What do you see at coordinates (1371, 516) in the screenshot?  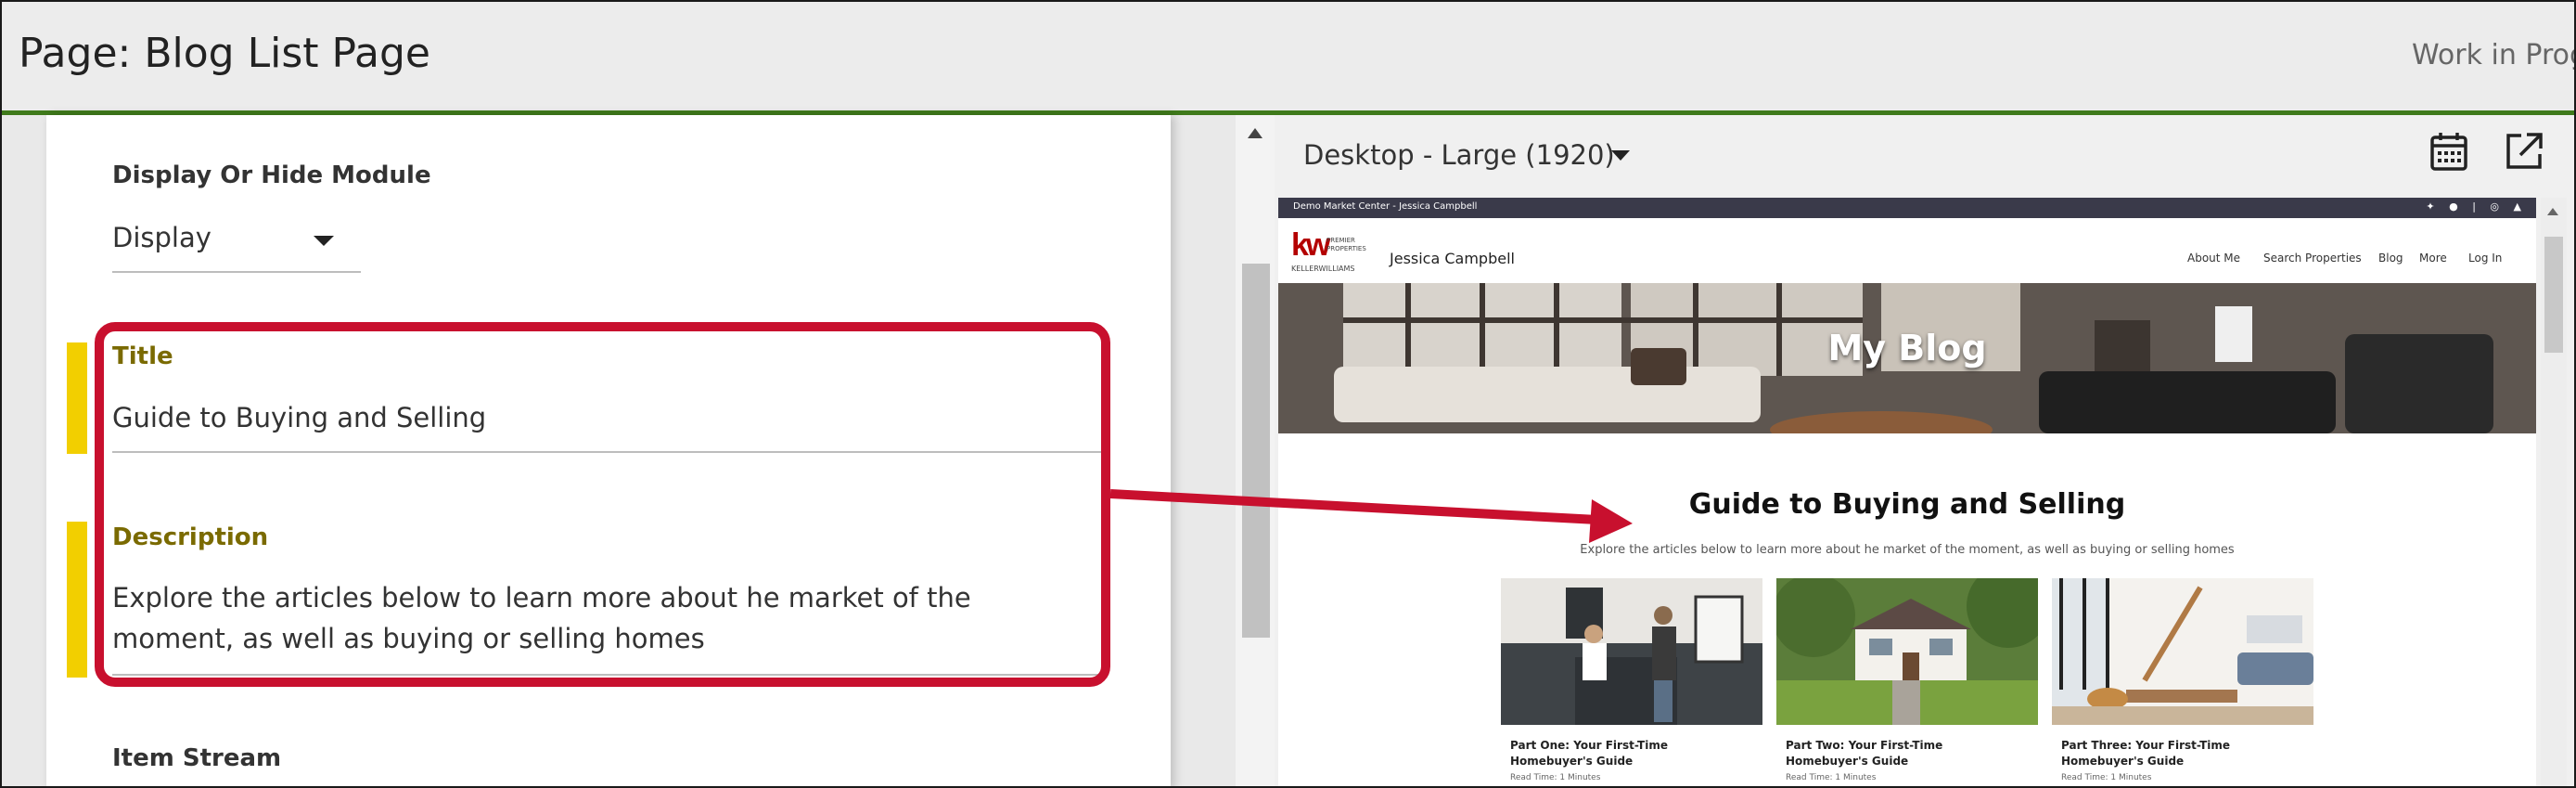 I see `callout-arrow` at bounding box center [1371, 516].